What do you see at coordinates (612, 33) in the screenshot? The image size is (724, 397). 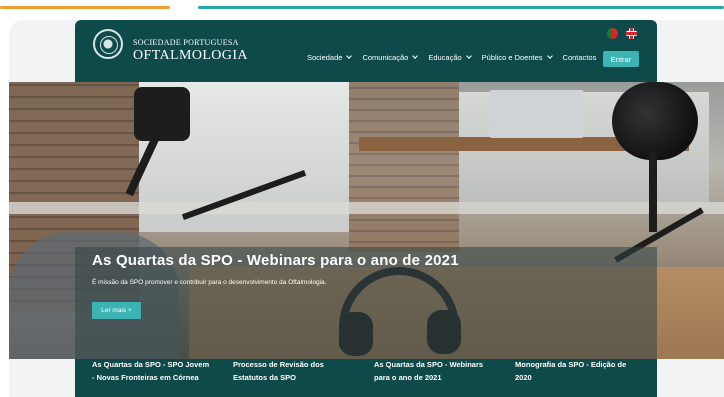 I see `pt-flag-icon` at bounding box center [612, 33].